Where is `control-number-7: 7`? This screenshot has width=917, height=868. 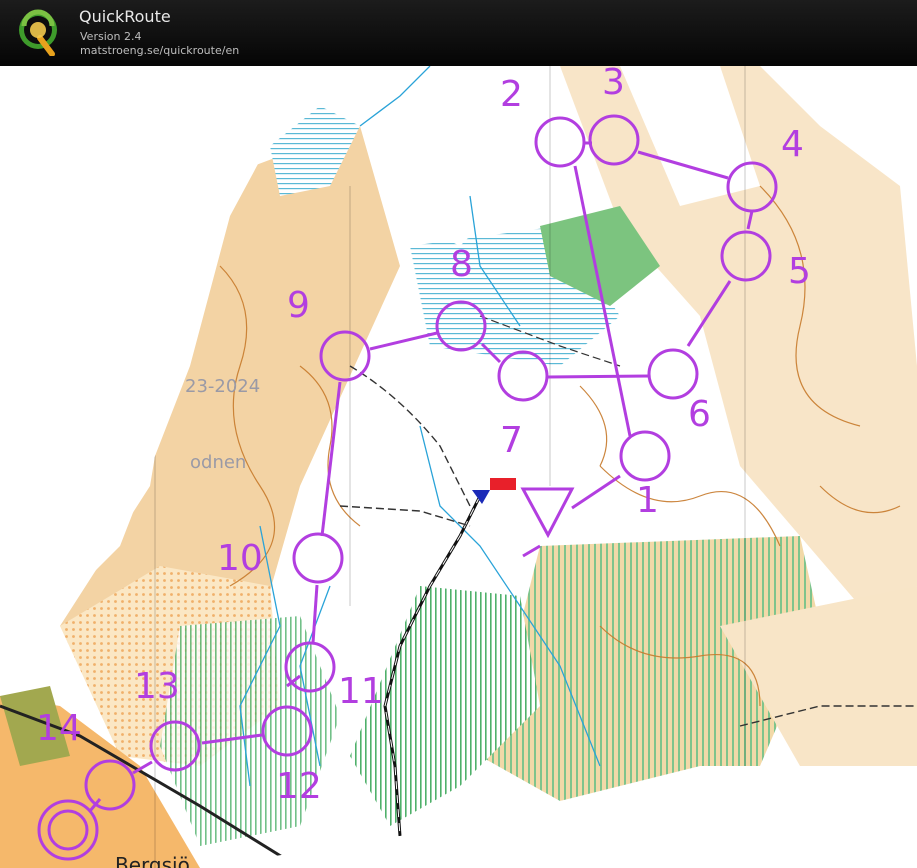
control-number-7: 7 is located at coordinates (511, 440).